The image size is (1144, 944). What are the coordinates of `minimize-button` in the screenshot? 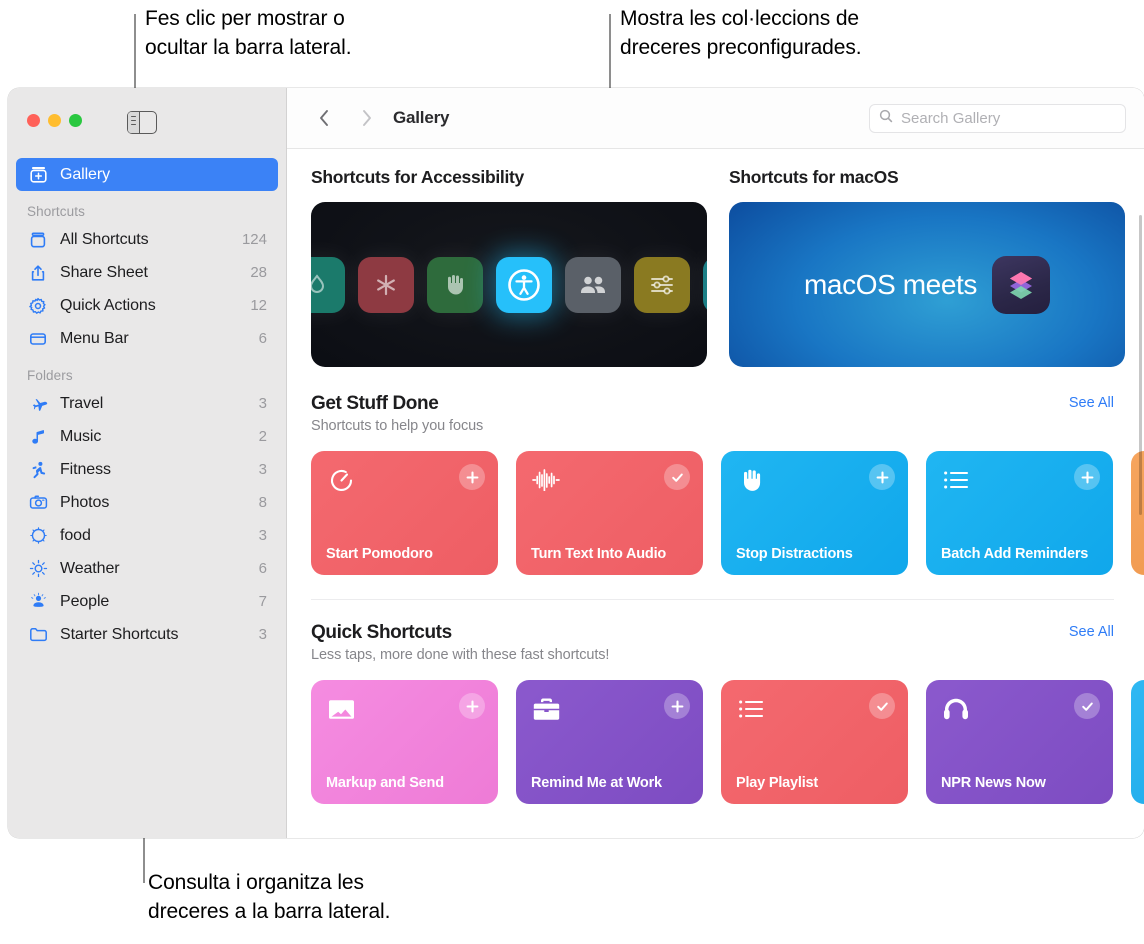 It's located at (54, 120).